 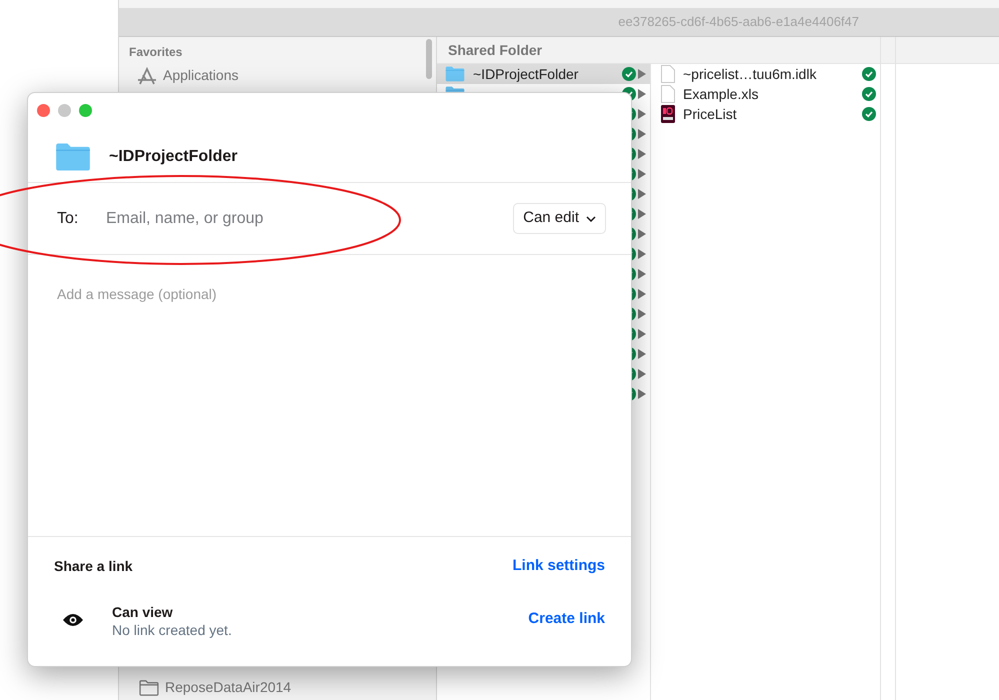 What do you see at coordinates (765, 94) in the screenshot?
I see `file-row: Example.xls` at bounding box center [765, 94].